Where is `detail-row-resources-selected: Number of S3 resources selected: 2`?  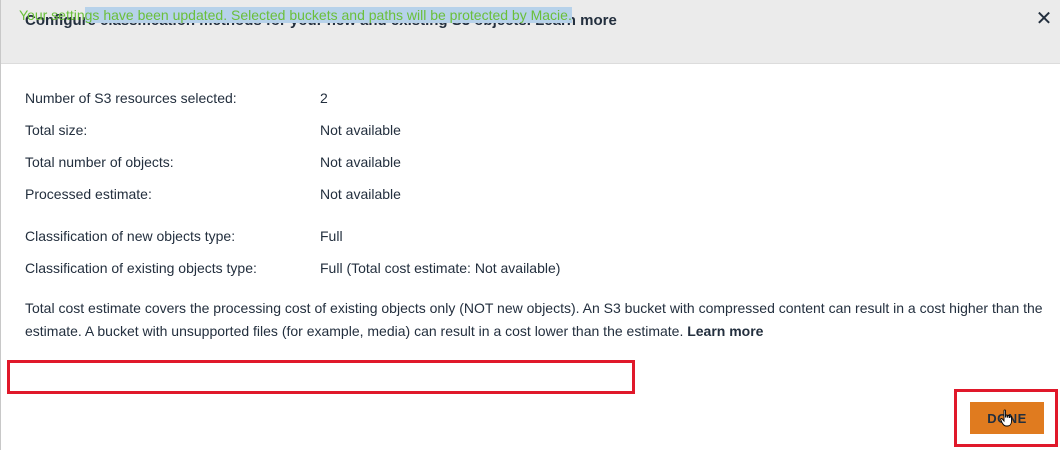
detail-row-resources-selected: Number of S3 resources selected: 2 is located at coordinates (525, 104).